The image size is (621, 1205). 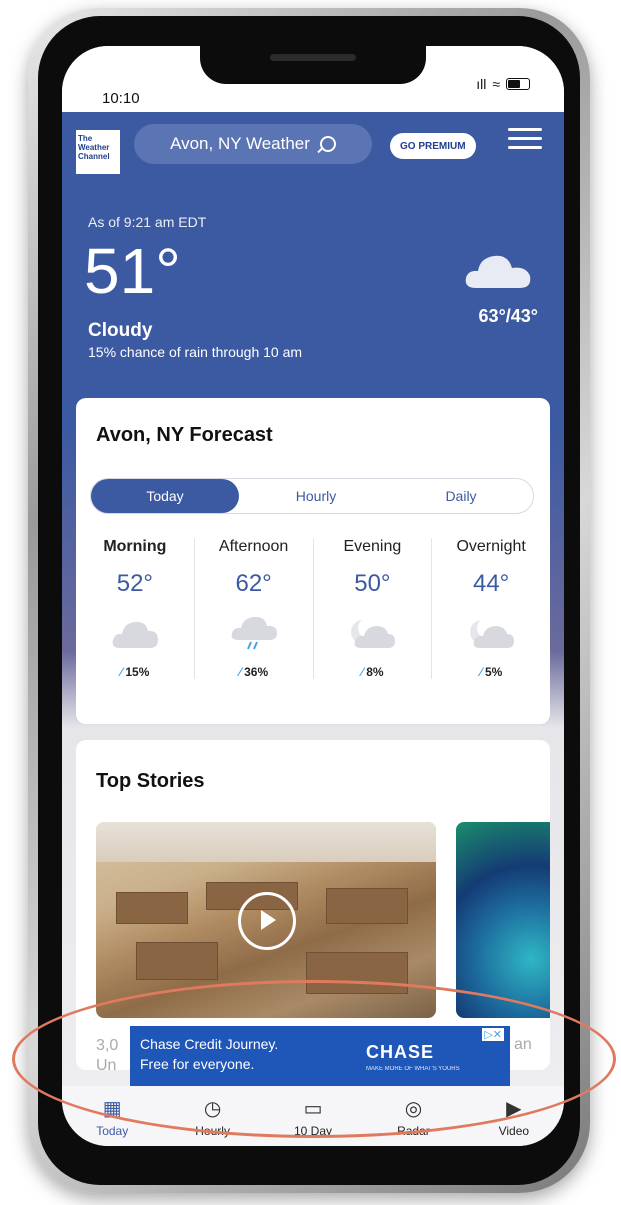 What do you see at coordinates (496, 84) in the screenshot?
I see `wifi-icon: ≈` at bounding box center [496, 84].